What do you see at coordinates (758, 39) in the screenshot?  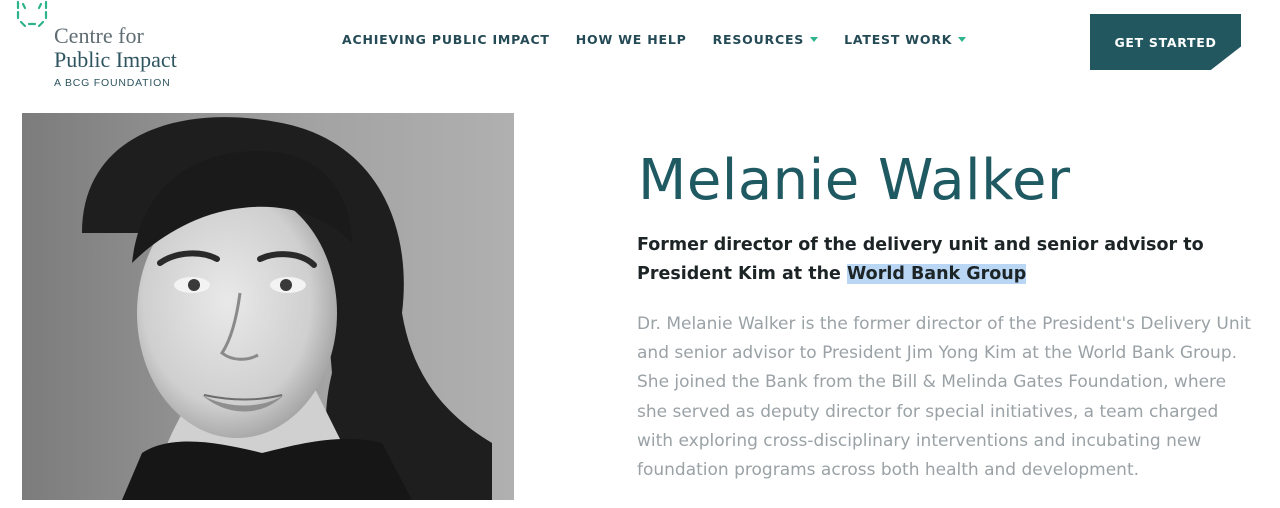 I see `nav-label: RESOURCES` at bounding box center [758, 39].